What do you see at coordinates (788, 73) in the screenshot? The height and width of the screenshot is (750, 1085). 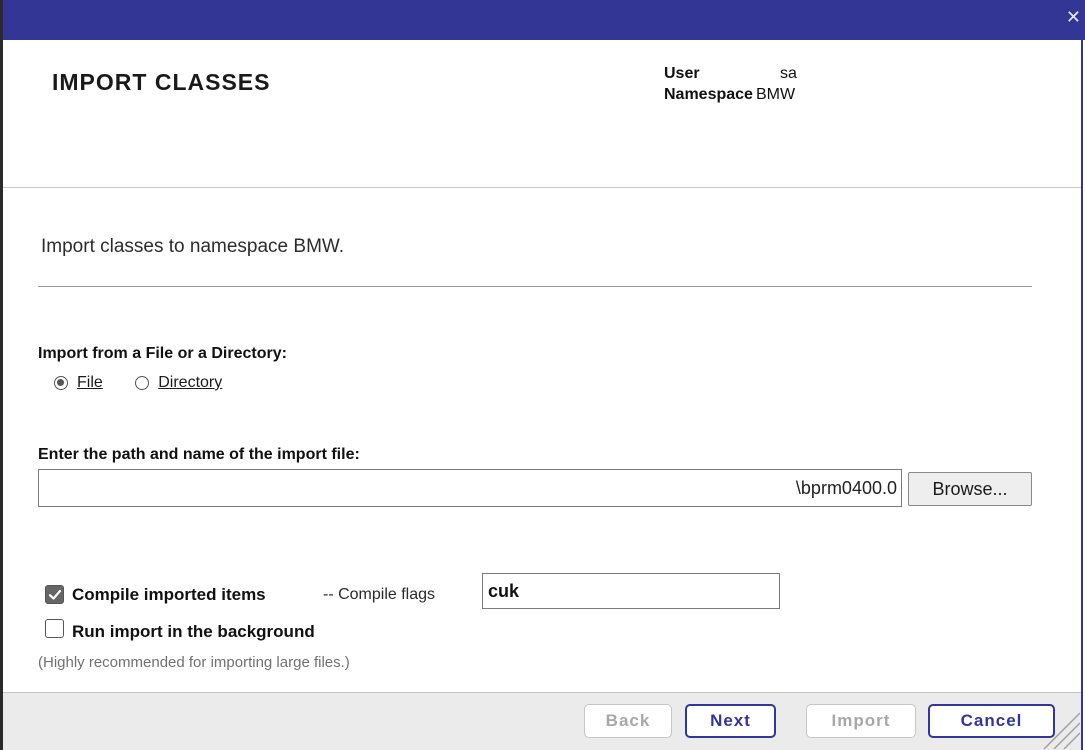 I see `user-value: sa` at bounding box center [788, 73].